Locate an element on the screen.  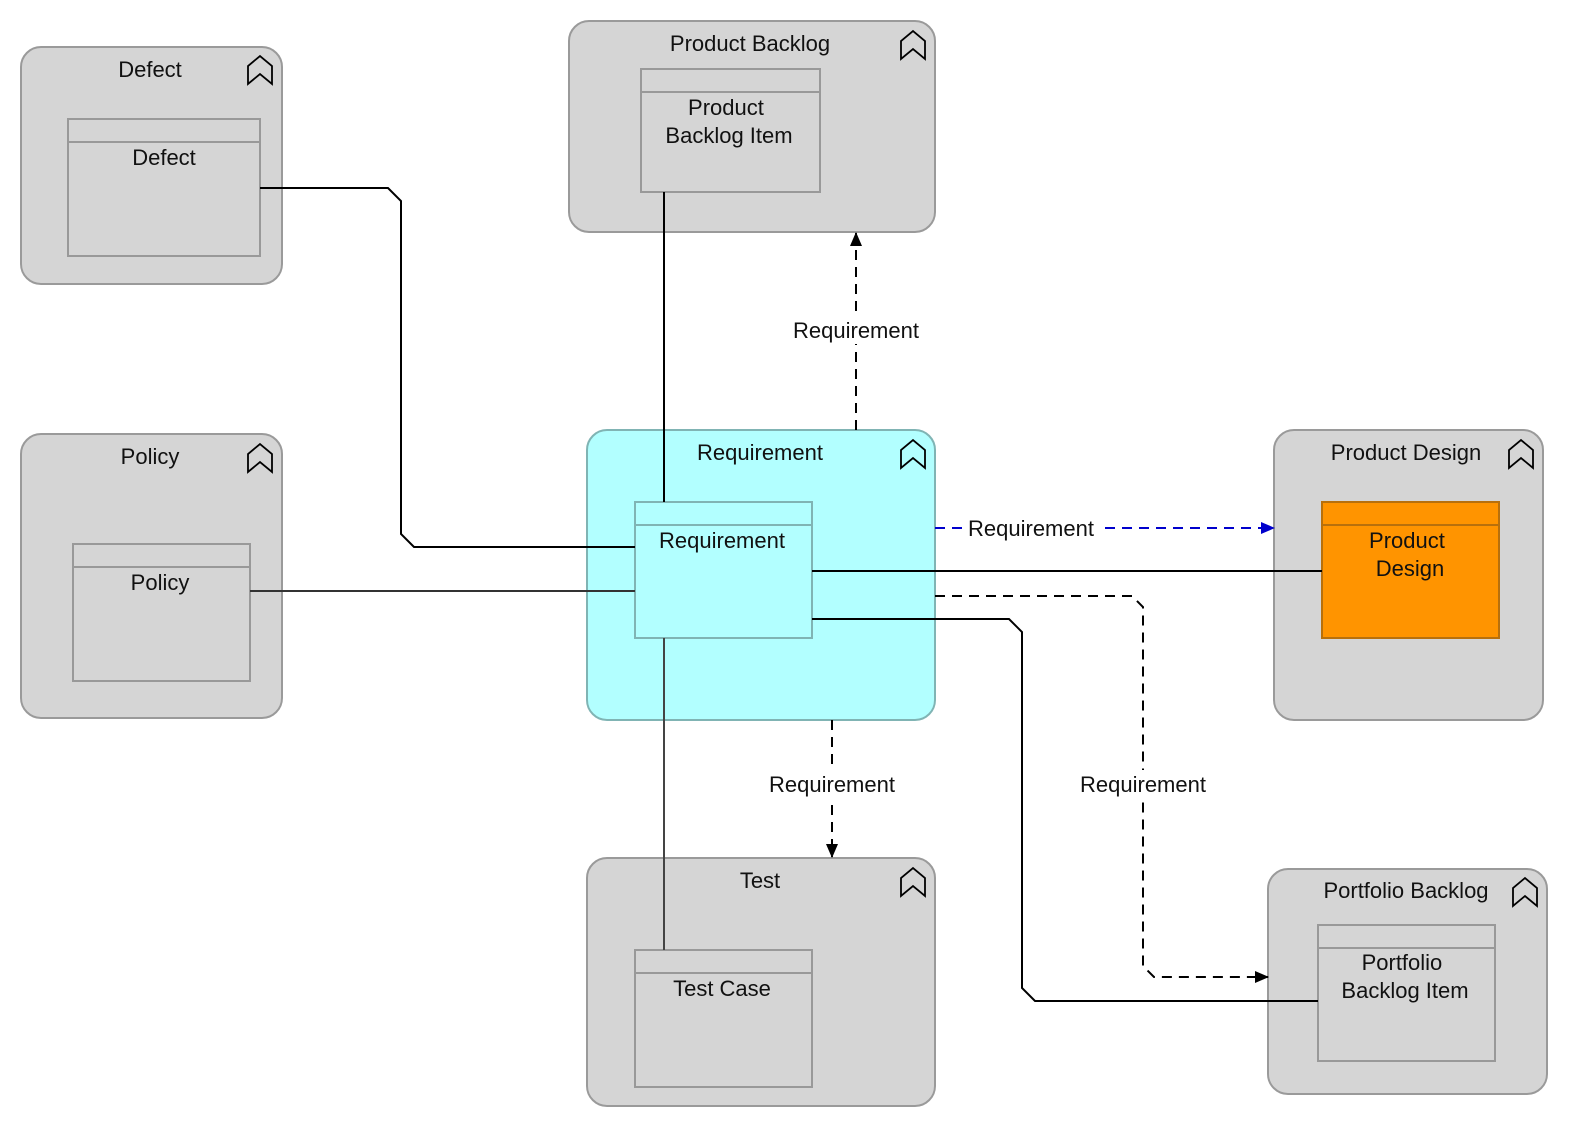
item-portfolio-backlog-item: Portfolio Backlog Item is located at coordinates (1406, 993).